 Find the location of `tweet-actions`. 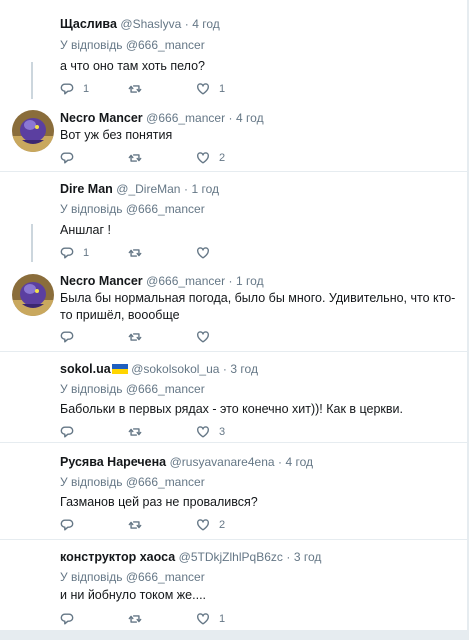

tweet-actions is located at coordinates (162, 337).